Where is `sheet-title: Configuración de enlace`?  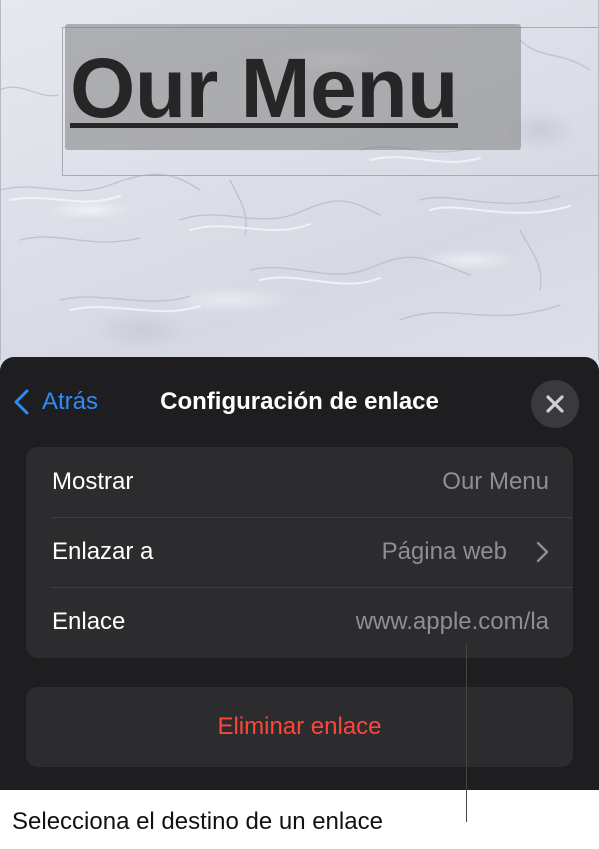
sheet-title: Configuración de enlace is located at coordinates (299, 401).